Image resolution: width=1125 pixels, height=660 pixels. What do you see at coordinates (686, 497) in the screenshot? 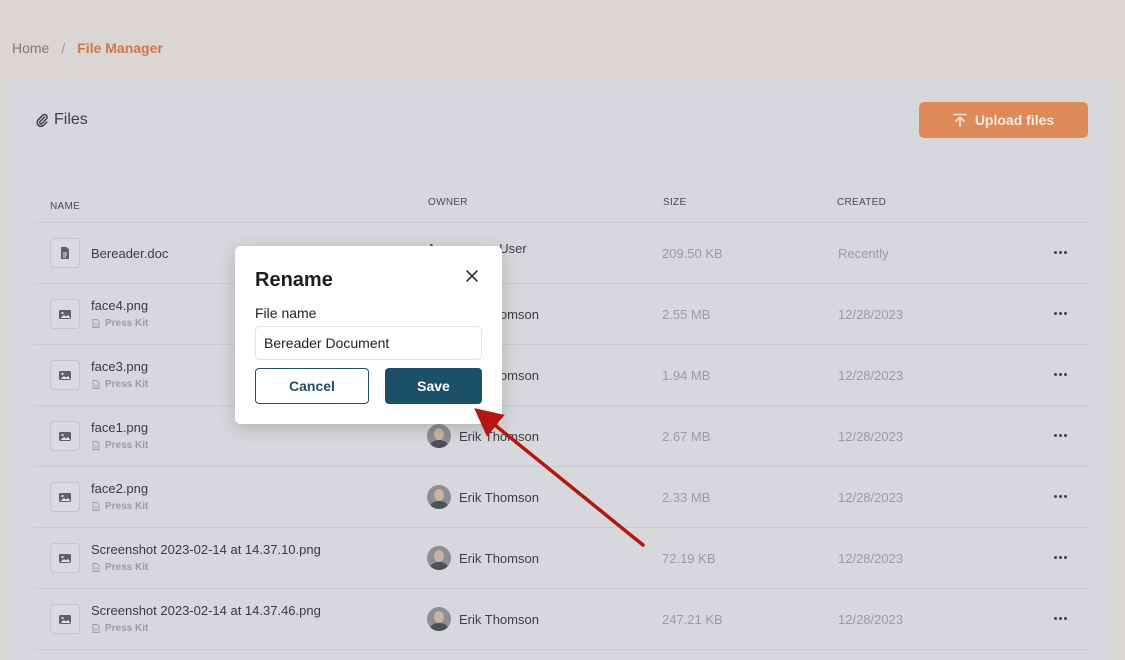
I see `file-size: 2.33 MB` at bounding box center [686, 497].